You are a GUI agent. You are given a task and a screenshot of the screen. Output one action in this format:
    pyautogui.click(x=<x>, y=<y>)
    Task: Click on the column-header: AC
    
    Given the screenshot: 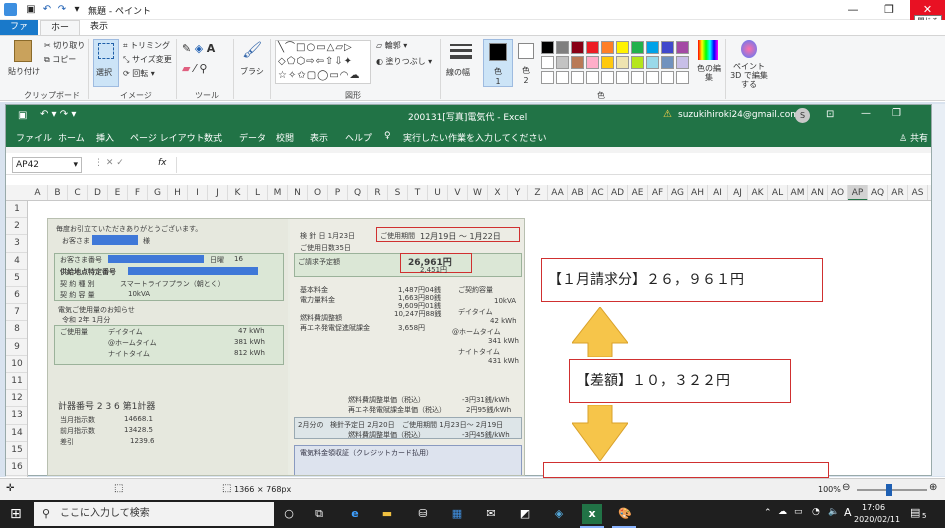 What is the action you would take?
    pyautogui.click(x=598, y=192)
    